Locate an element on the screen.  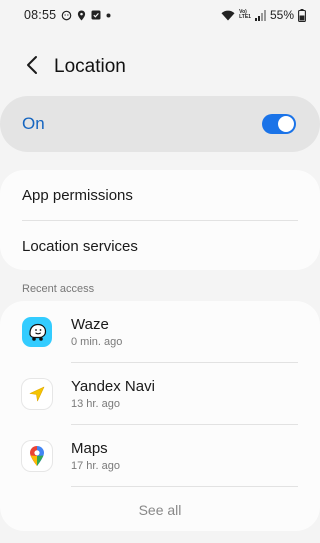
location-services-item: Location services is located at coordinates (160, 246).